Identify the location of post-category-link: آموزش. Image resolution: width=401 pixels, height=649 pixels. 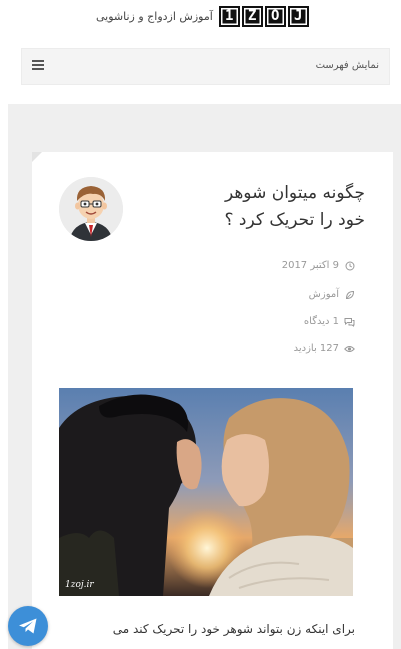
(324, 294).